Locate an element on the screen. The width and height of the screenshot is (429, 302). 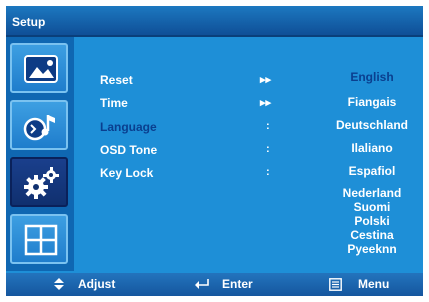
language-option: Polski is located at coordinates (372, 221).